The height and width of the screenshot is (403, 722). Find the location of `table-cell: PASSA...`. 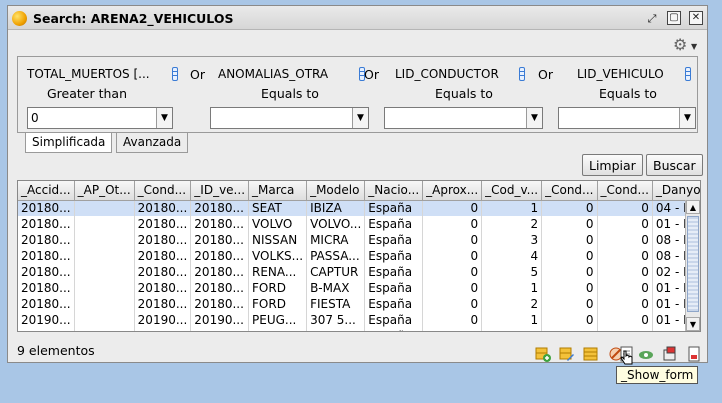

table-cell: PASSA... is located at coordinates (336, 256).